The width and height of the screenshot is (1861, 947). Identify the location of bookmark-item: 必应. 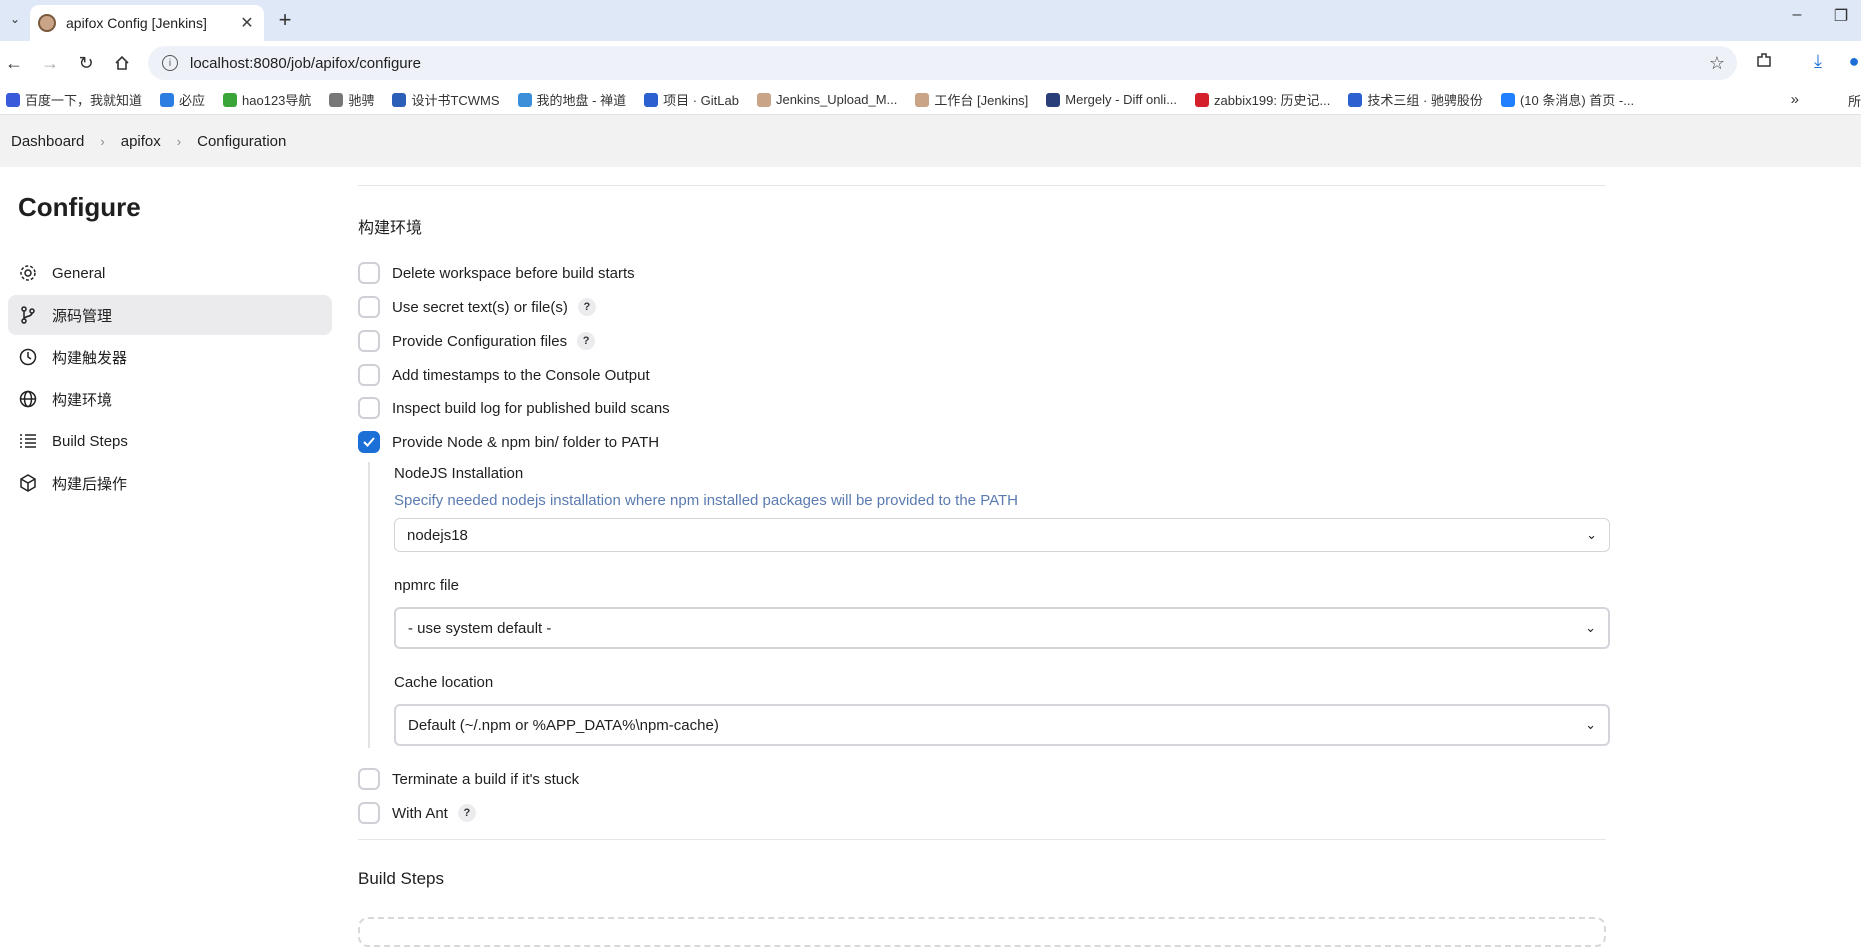
(182, 99).